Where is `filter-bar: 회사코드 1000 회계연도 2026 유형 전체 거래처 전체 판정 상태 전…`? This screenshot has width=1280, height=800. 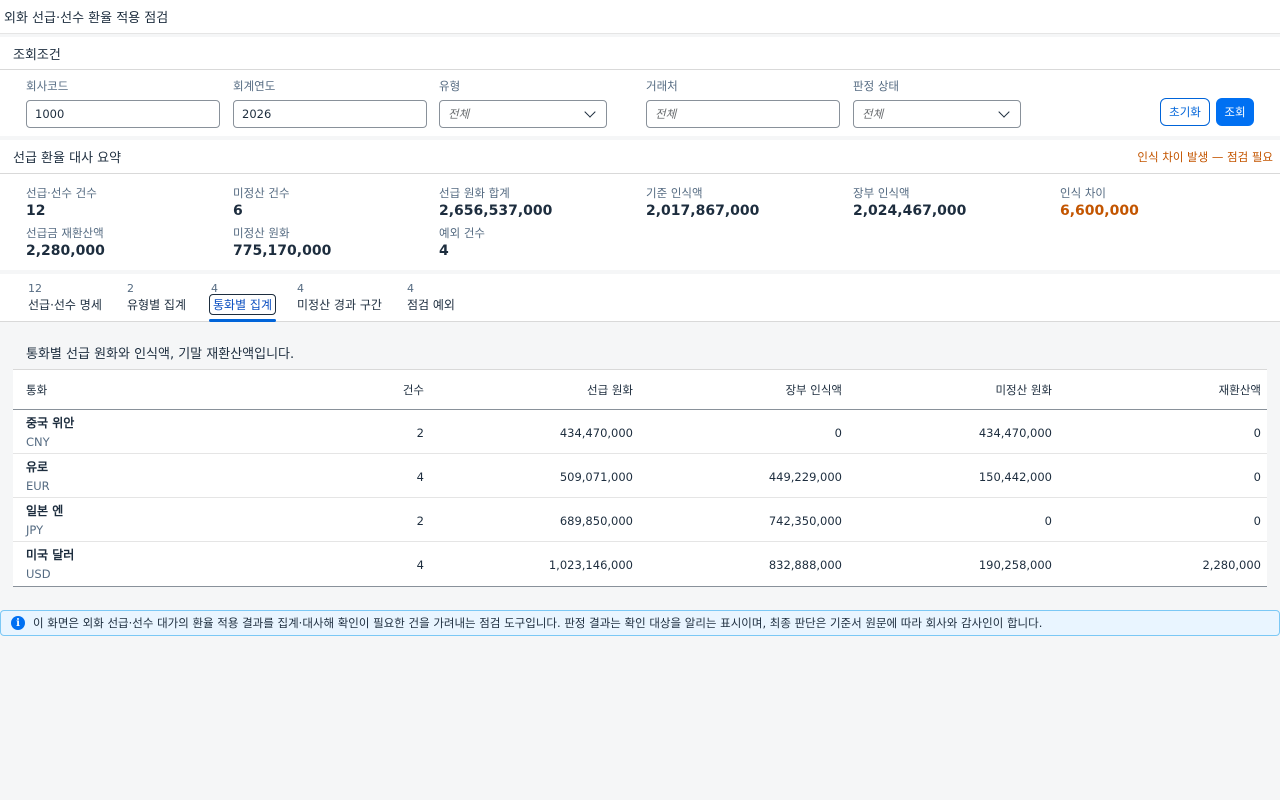
filter-bar: 회사코드 1000 회계연도 2026 유형 전체 거래처 전체 판정 상태 전… is located at coordinates (640, 103).